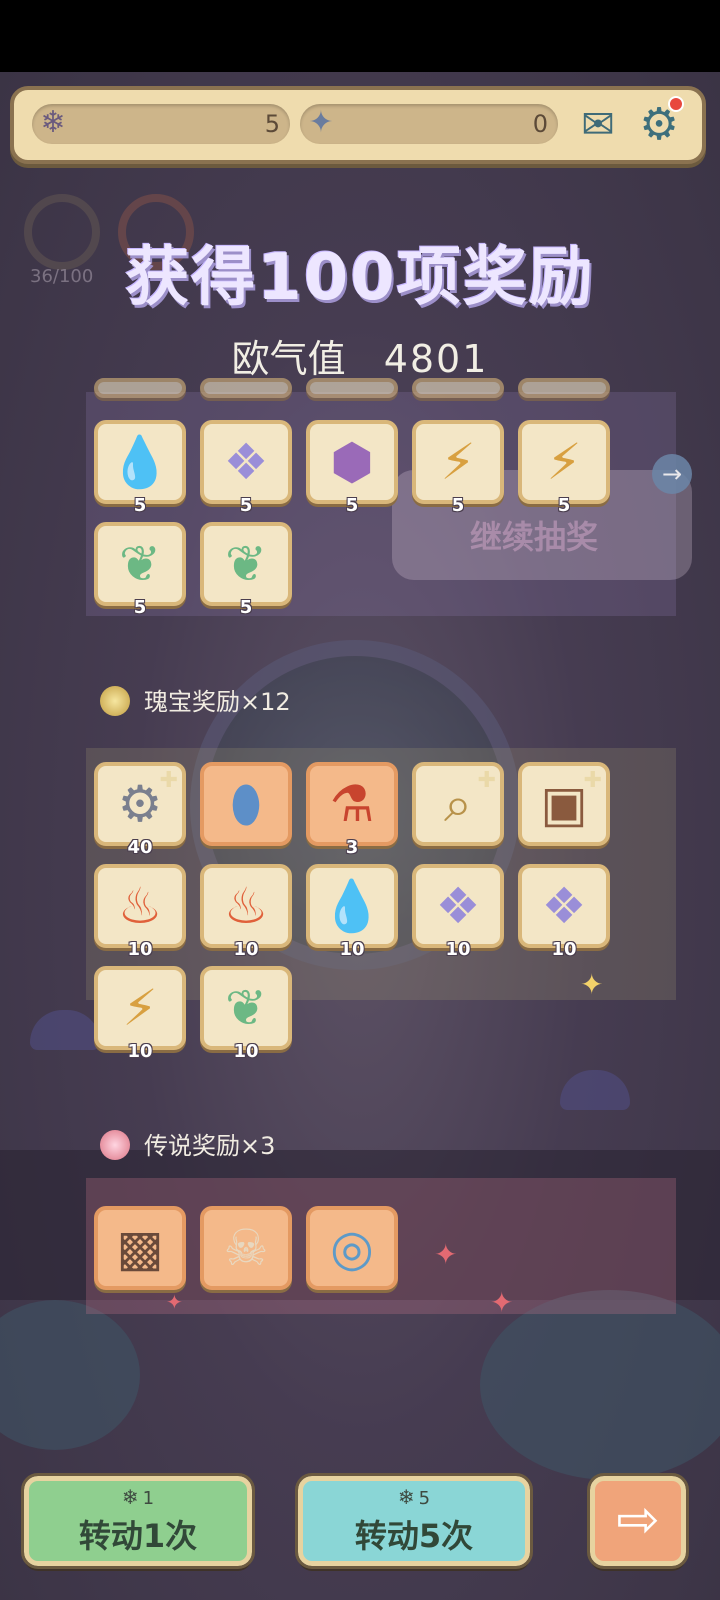 This screenshot has height=1600, width=720. What do you see at coordinates (352, 462) in the screenshot?
I see `purple-rune-cube-icon: ⬢` at bounding box center [352, 462].